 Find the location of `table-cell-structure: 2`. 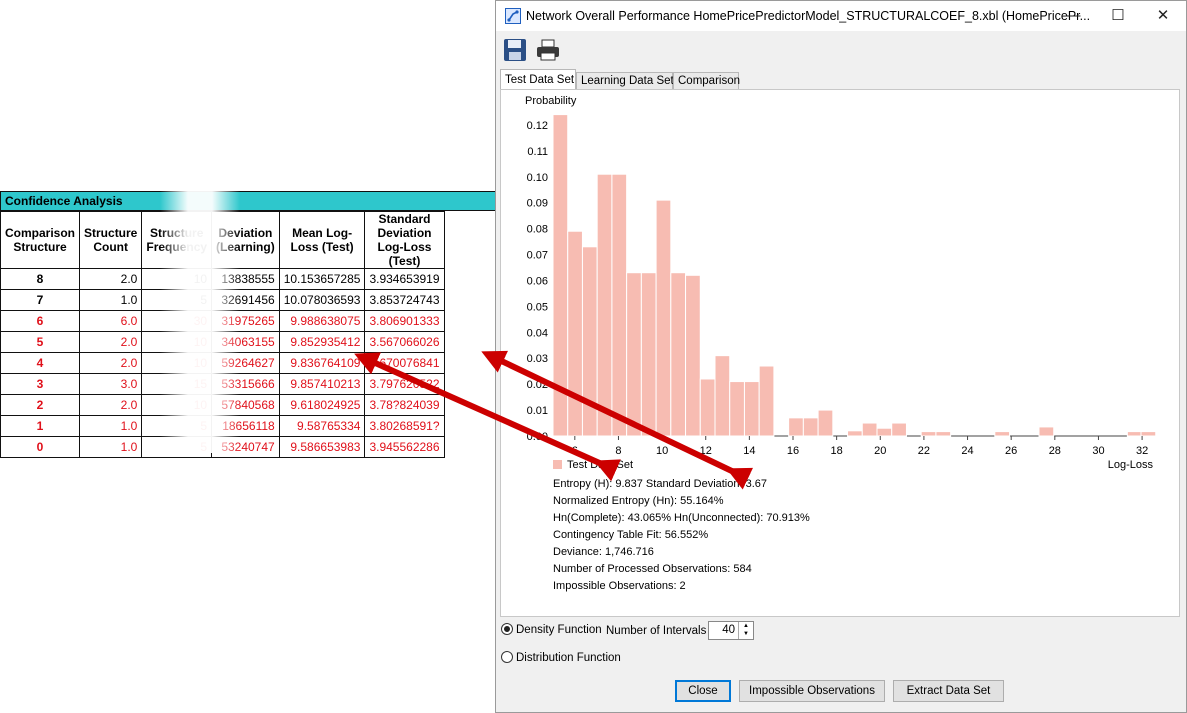

table-cell-structure: 2 is located at coordinates (40, 405).